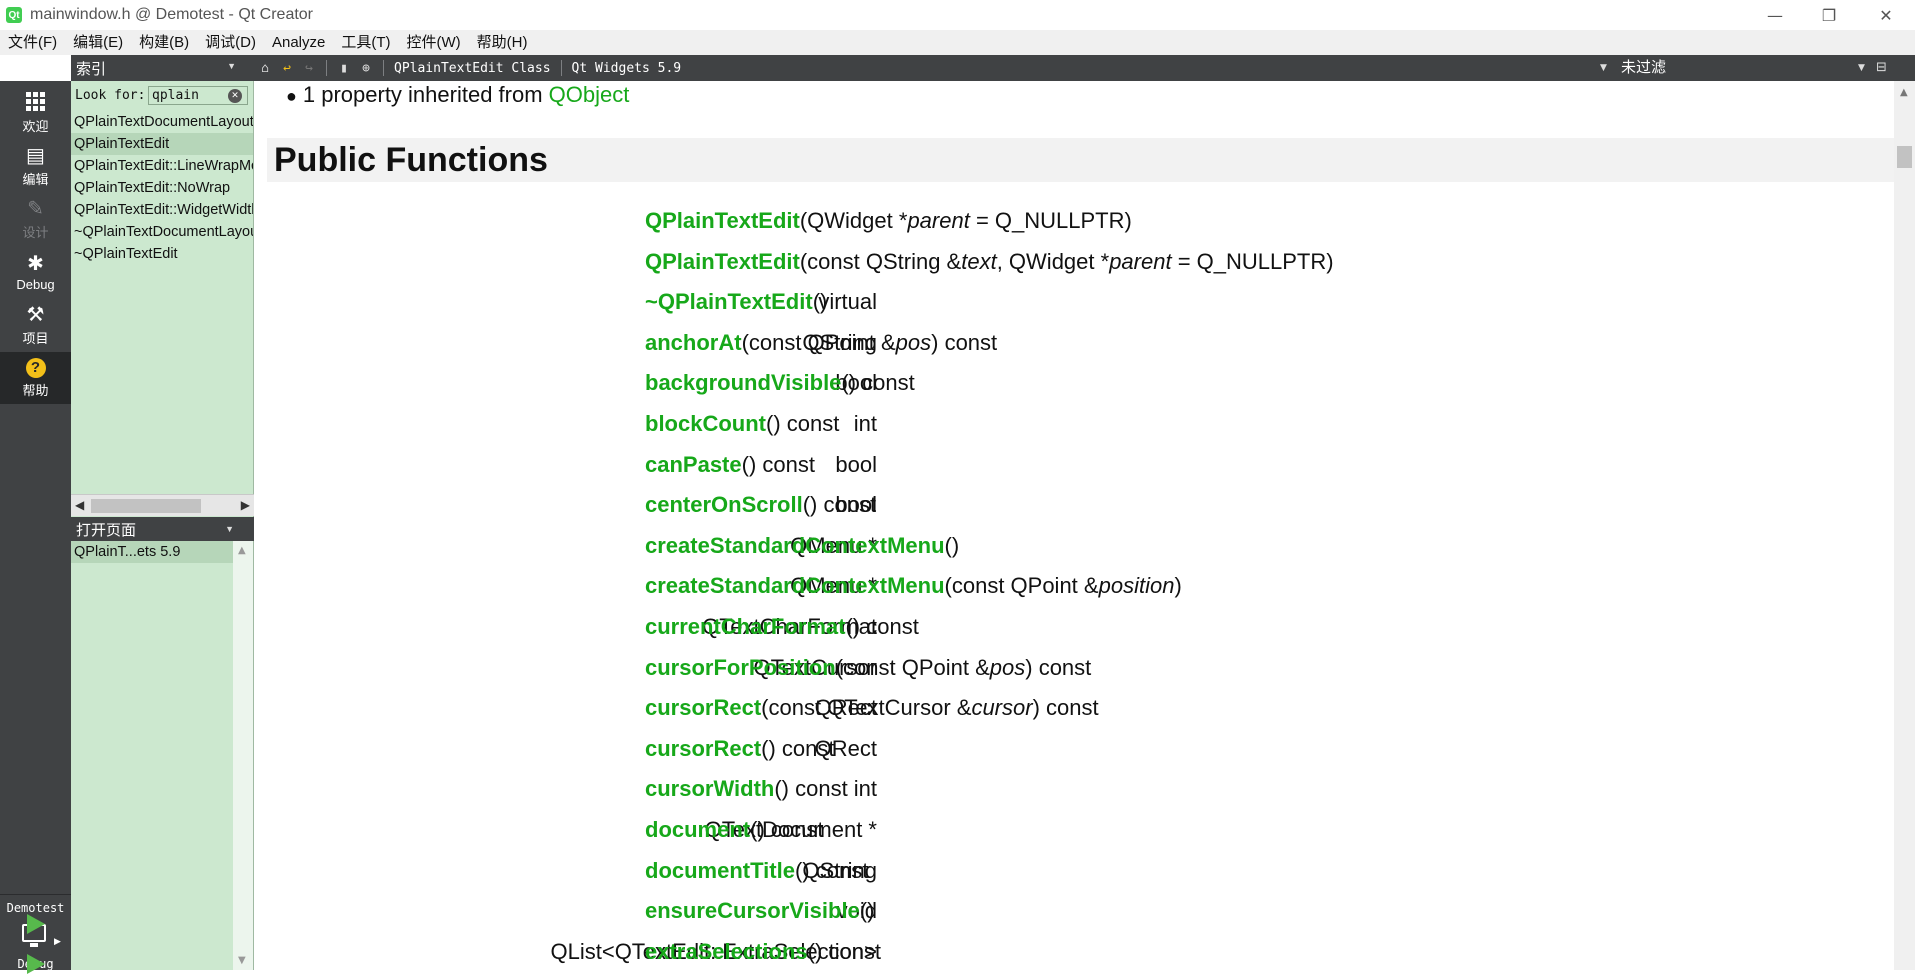  Describe the element at coordinates (235, 96) in the screenshot. I see `clear-icon: ✕` at that location.